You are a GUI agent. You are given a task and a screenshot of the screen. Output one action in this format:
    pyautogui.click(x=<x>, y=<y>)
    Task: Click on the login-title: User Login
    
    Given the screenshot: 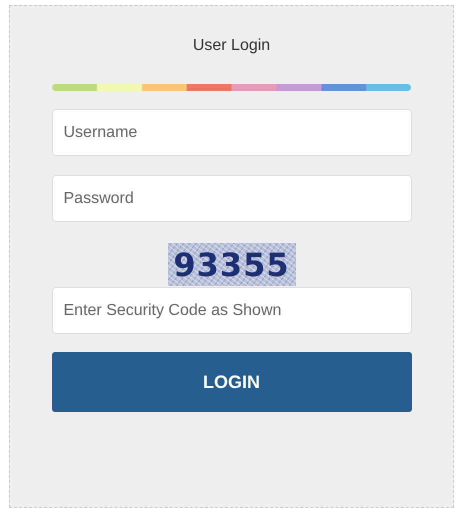 What is the action you would take?
    pyautogui.click(x=231, y=46)
    